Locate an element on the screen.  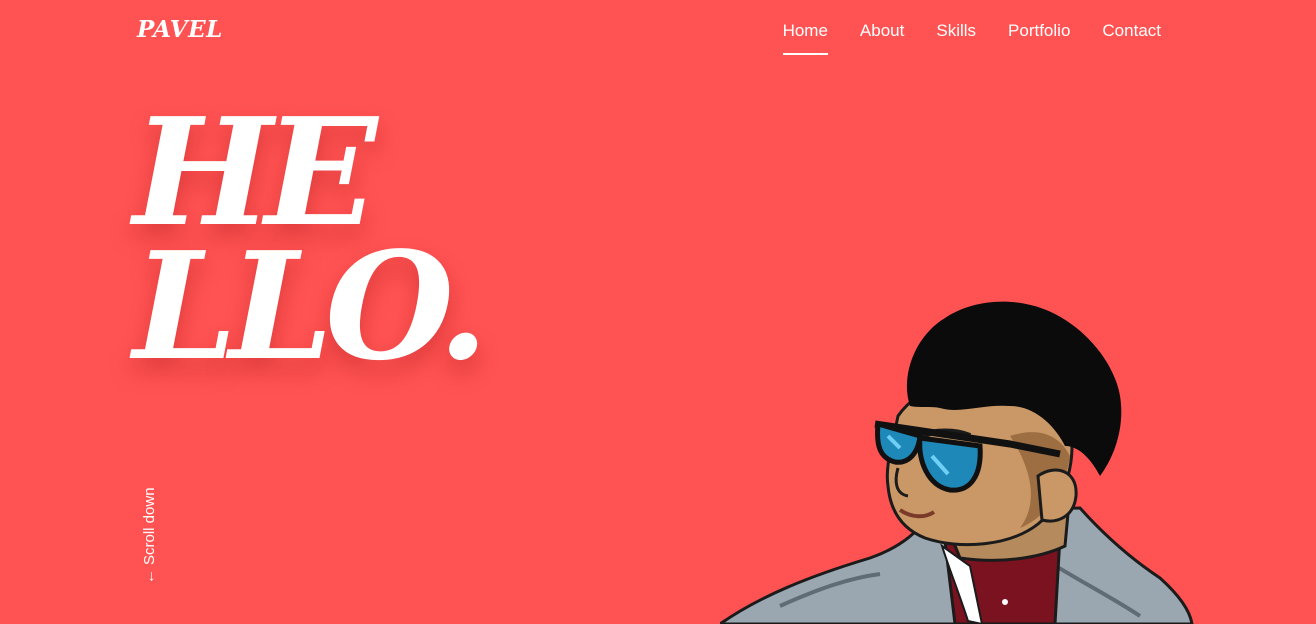
main-nav: Home About Skills Portfolio Contact is located at coordinates (971, 38).